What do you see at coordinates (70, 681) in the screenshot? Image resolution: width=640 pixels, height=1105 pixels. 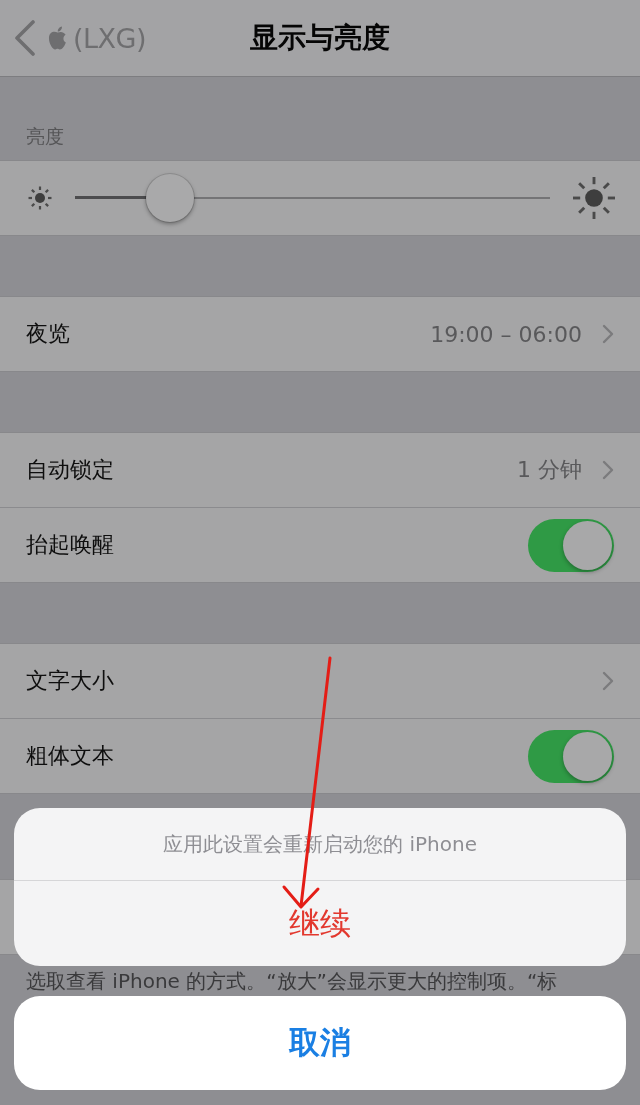 I see `row-label: 文字大小` at bounding box center [70, 681].